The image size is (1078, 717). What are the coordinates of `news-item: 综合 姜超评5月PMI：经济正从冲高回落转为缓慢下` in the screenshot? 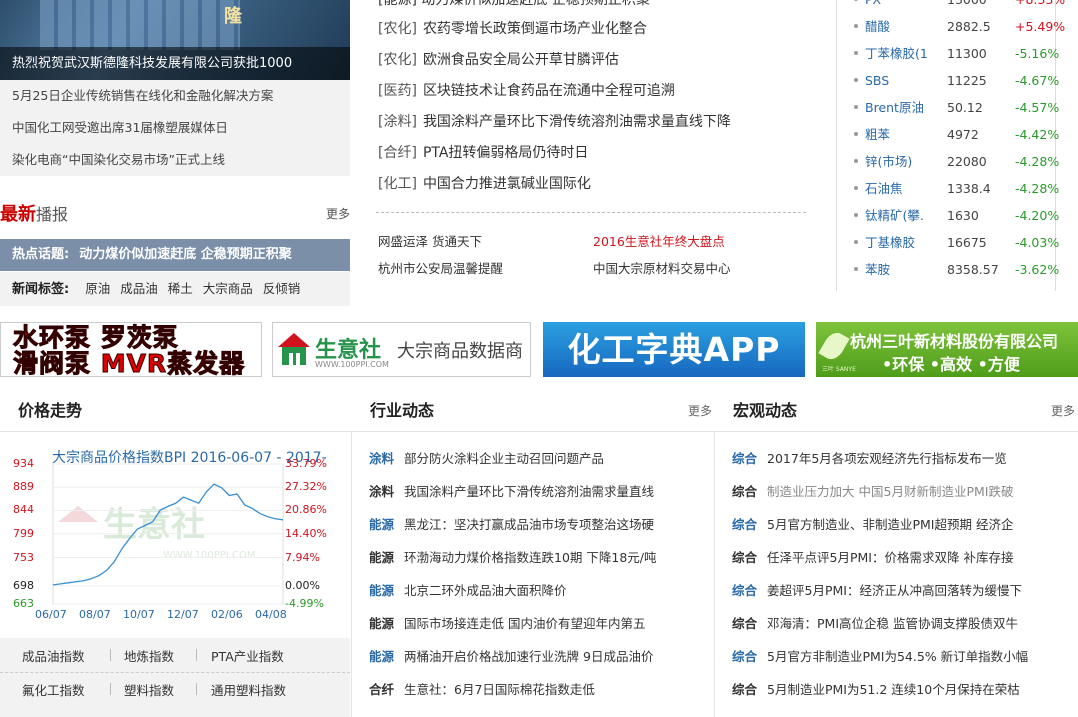 It's located at (897, 591).